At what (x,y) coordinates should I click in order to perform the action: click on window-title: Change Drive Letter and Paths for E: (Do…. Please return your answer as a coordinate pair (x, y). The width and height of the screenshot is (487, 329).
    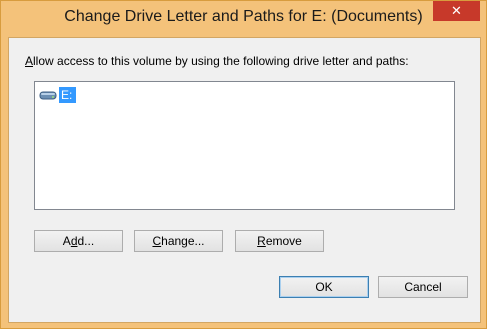
    Looking at the image, I should click on (243, 16).